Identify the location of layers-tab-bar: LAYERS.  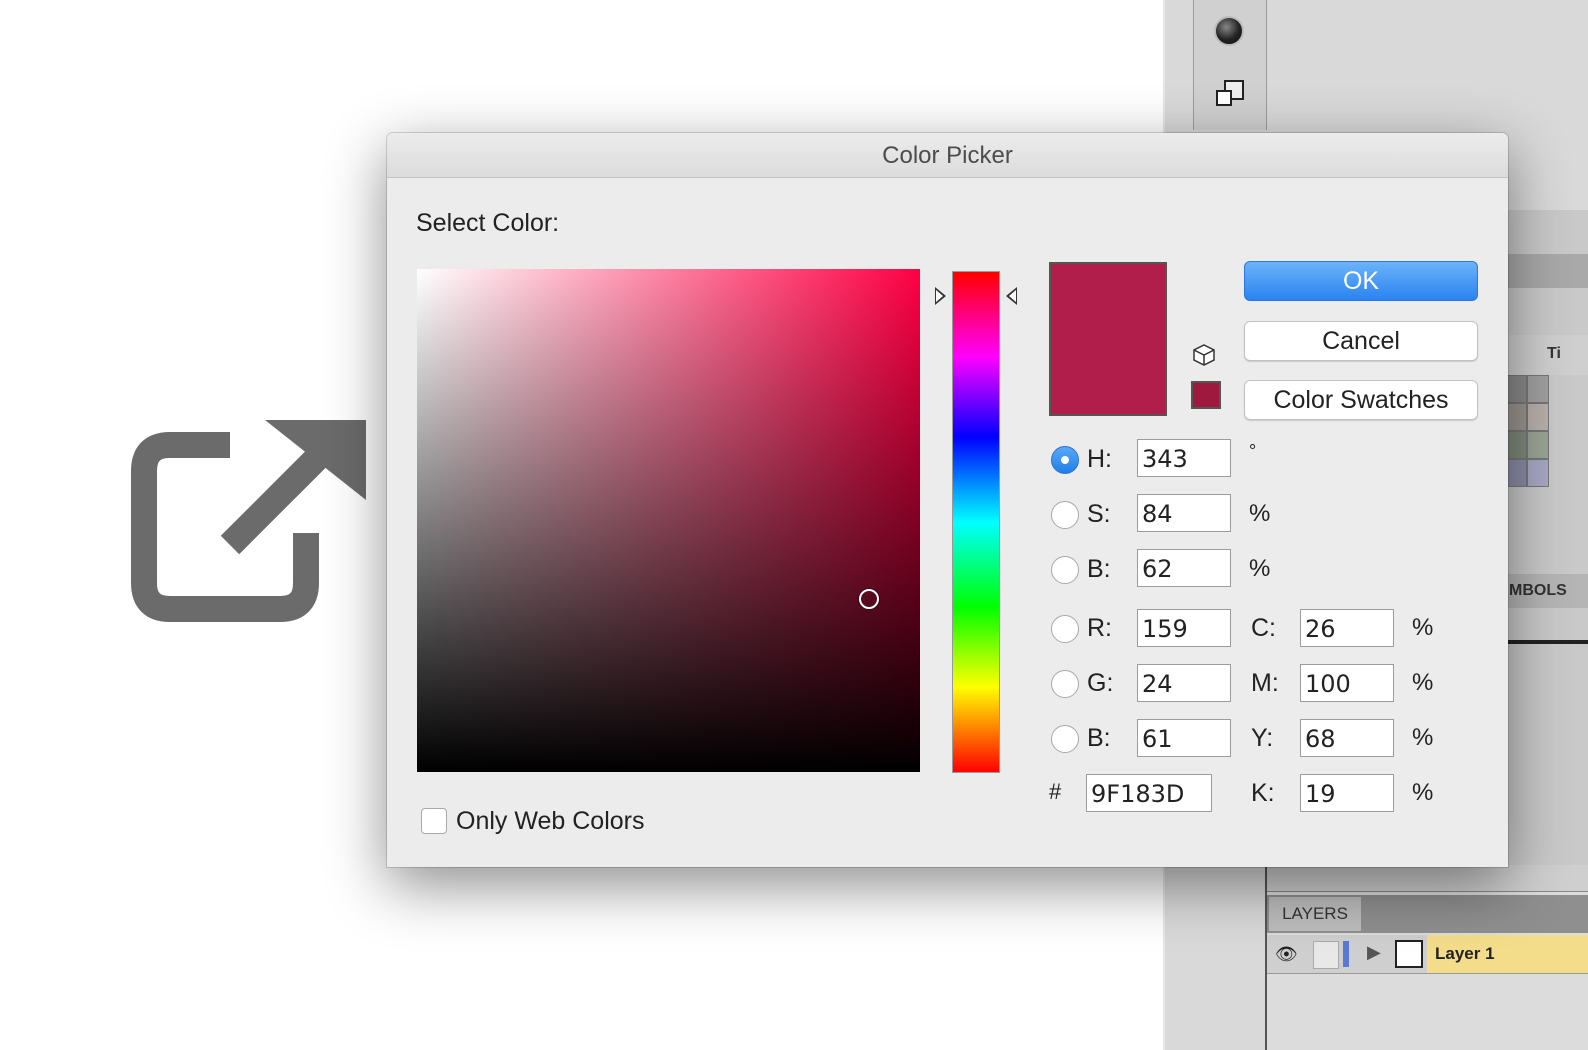
(1427, 914).